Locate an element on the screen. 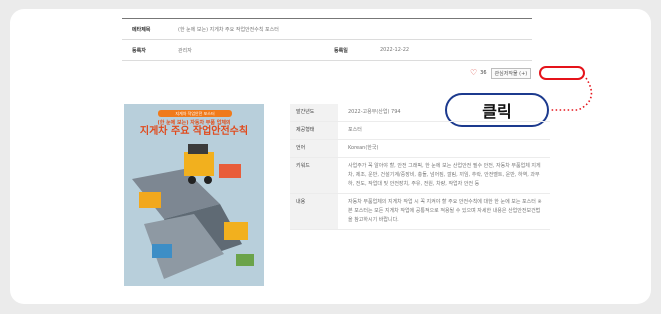 The width and height of the screenshot is (661, 314). info-row-language: 언어 Korean(한국) is located at coordinates (420, 149).